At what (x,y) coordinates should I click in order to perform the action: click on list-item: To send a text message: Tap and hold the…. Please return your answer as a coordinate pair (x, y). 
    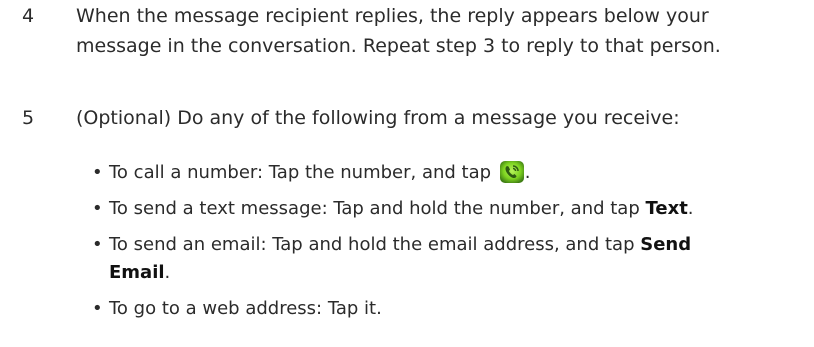
    Looking at the image, I should click on (452, 209).